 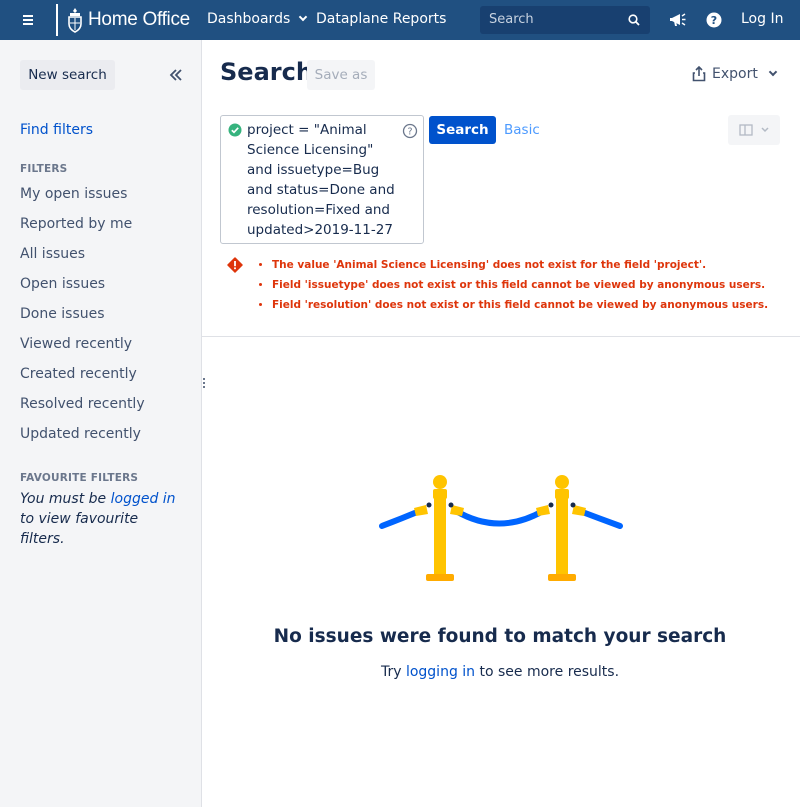 I want to click on filters-heading: FILTERS, so click(x=44, y=169).